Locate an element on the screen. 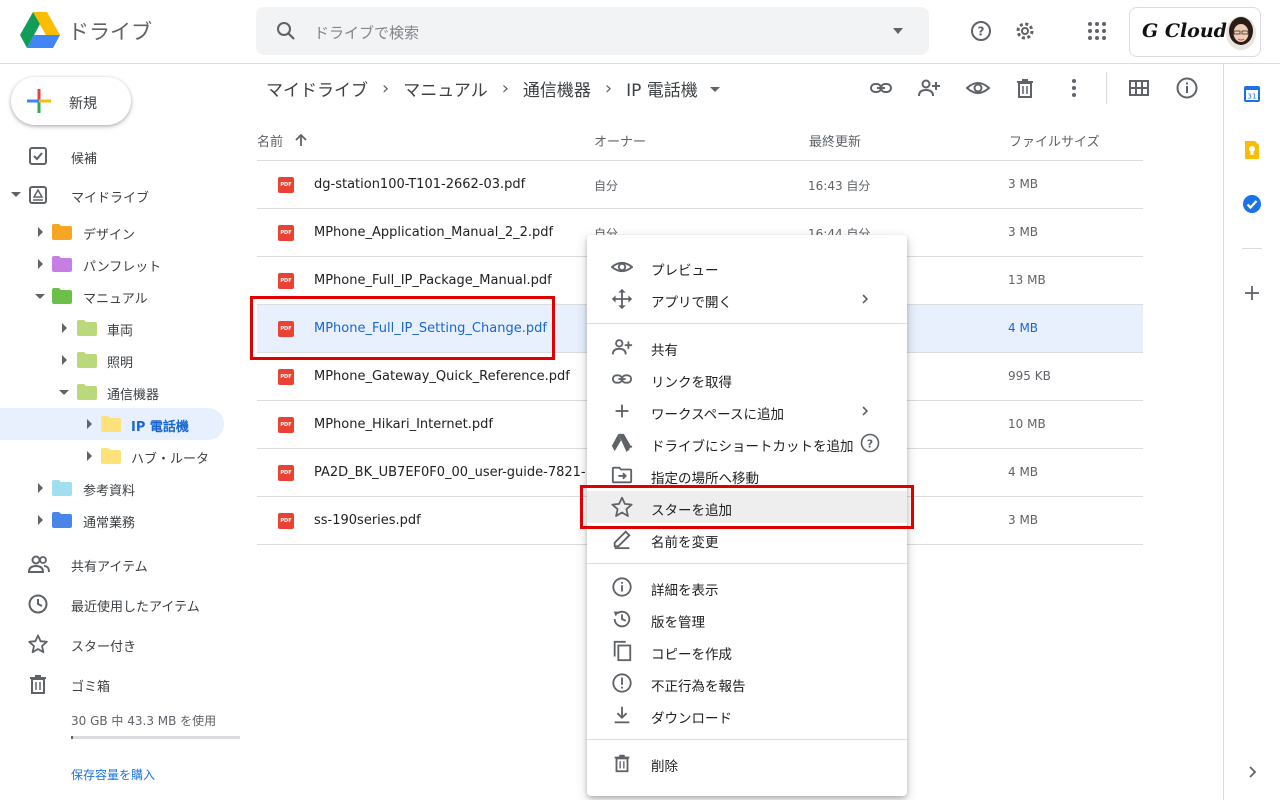  folder-item-pamphlet: パンフレット is located at coordinates (112, 264).